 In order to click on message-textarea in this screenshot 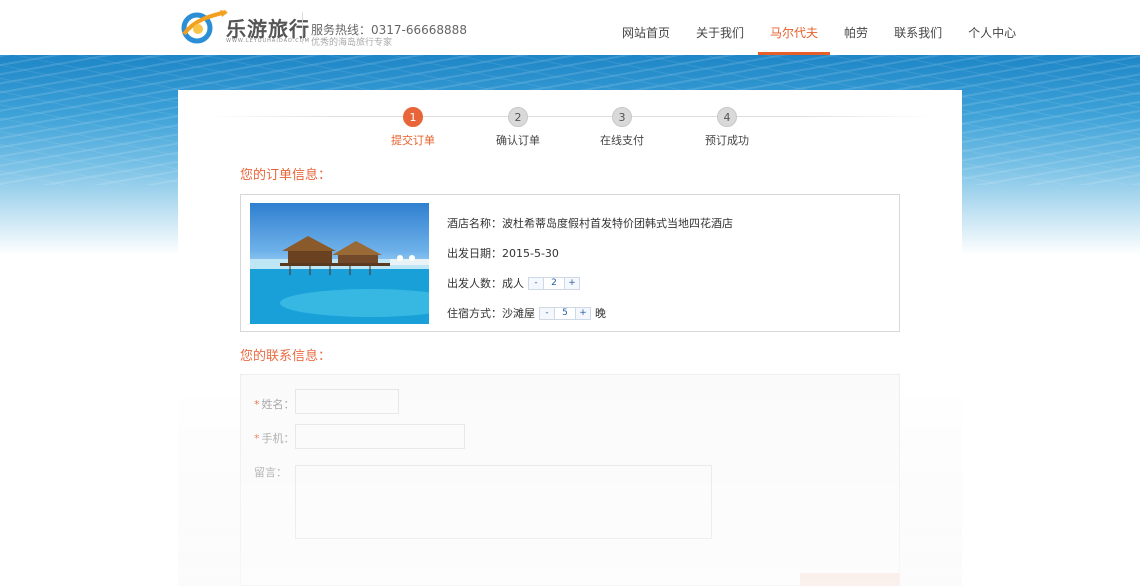, I will do `click(503, 502)`.